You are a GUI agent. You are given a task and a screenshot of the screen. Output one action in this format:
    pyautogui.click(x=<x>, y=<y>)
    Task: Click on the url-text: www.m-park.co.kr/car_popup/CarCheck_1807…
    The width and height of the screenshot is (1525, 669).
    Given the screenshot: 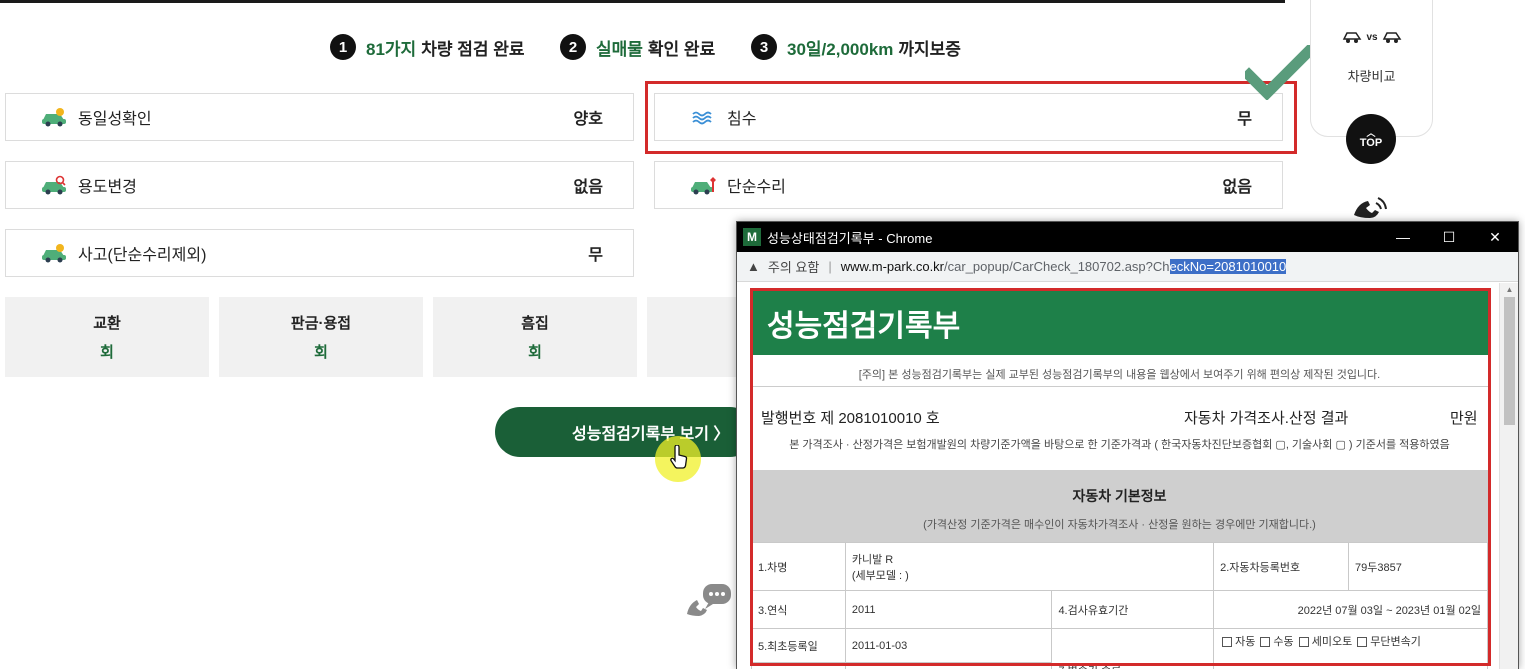 What is the action you would take?
    pyautogui.click(x=1064, y=266)
    